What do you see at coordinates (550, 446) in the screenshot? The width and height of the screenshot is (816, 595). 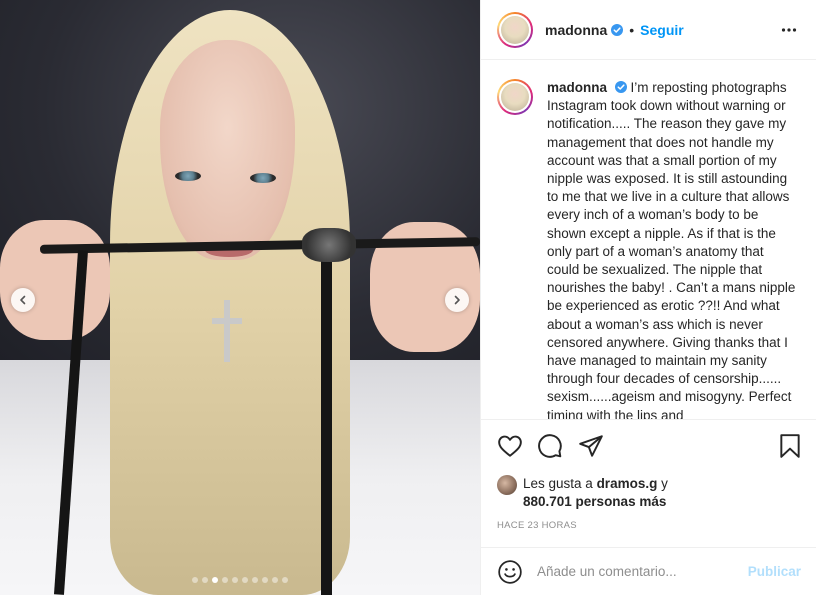 I see `comment-bubble-icon` at bounding box center [550, 446].